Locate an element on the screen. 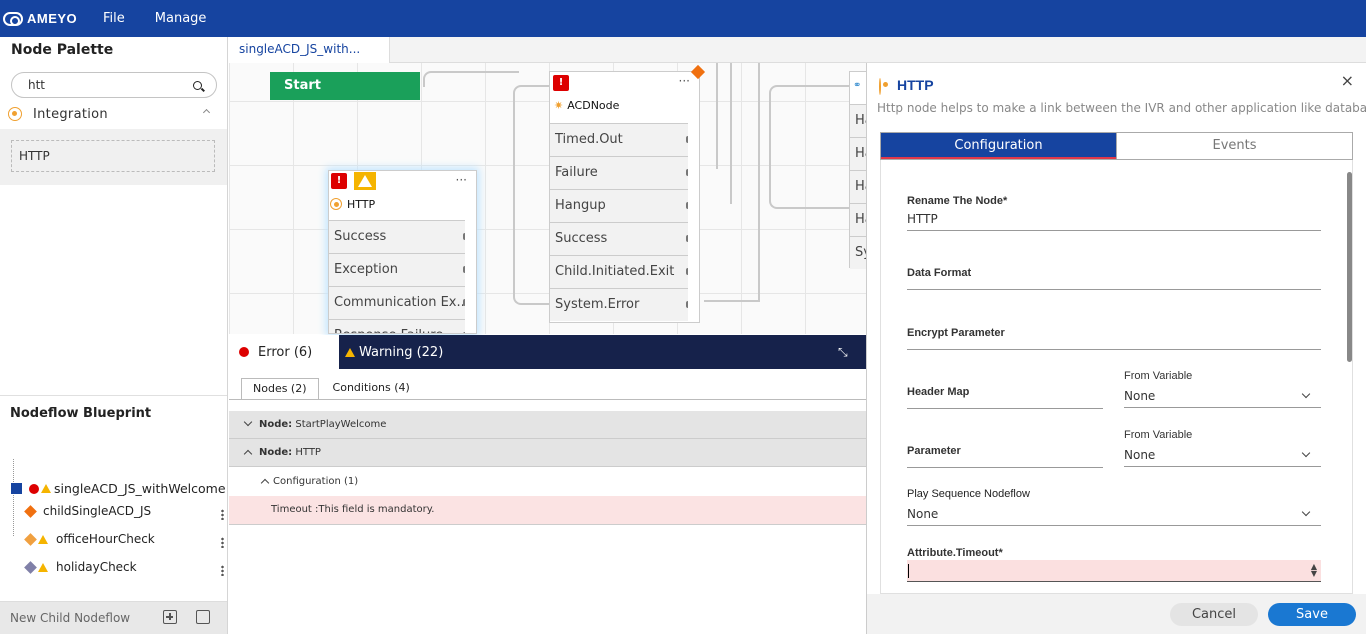 The image size is (1366, 634). divider is located at coordinates (113, 395).